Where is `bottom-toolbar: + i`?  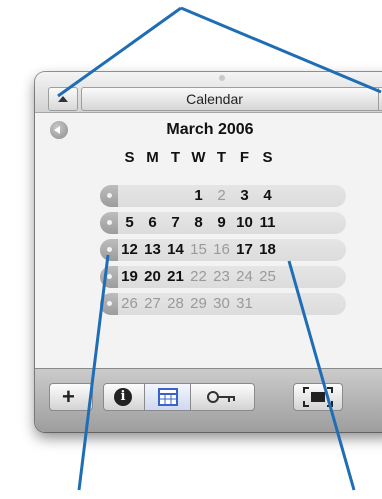 bottom-toolbar: + i is located at coordinates (208, 400).